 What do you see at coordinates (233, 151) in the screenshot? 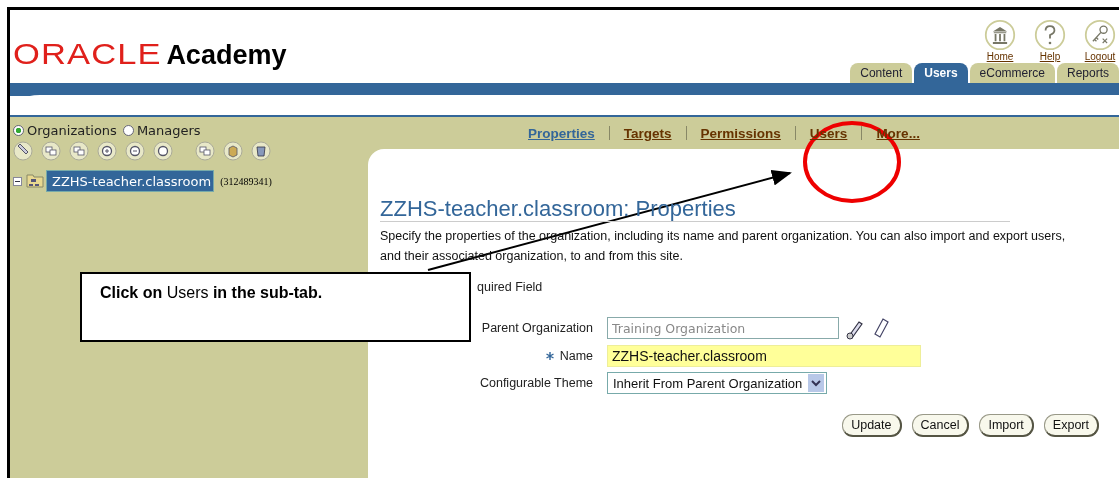
I see `box-icon` at bounding box center [233, 151].